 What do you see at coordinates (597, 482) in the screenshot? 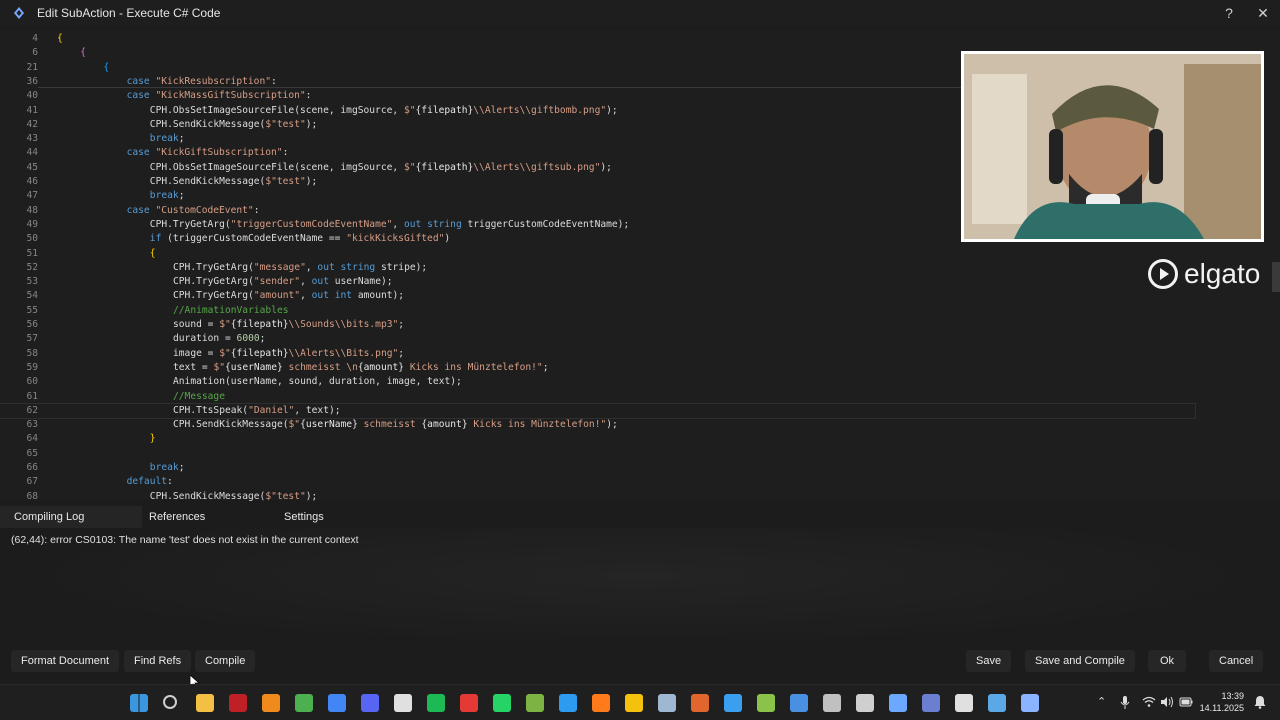
I see `code-line: 67 default:` at bounding box center [597, 482].